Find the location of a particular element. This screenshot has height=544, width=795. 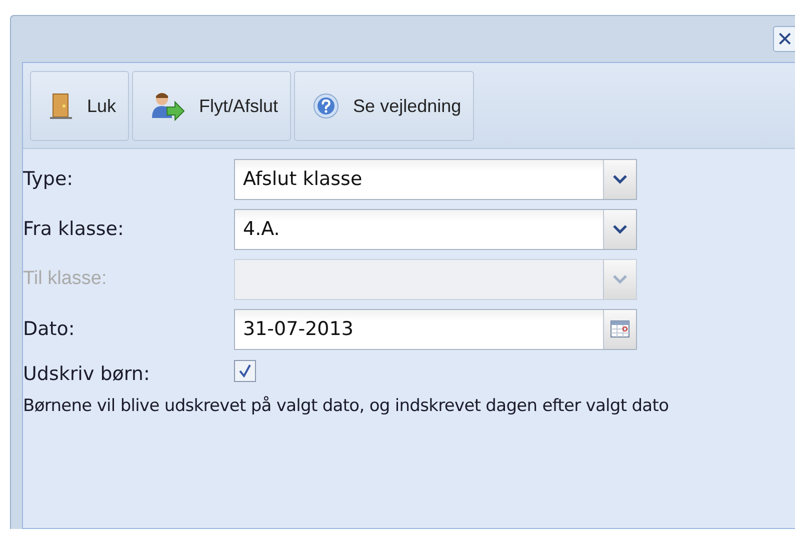

dropdown-field: Afslut klasse is located at coordinates (435, 179).